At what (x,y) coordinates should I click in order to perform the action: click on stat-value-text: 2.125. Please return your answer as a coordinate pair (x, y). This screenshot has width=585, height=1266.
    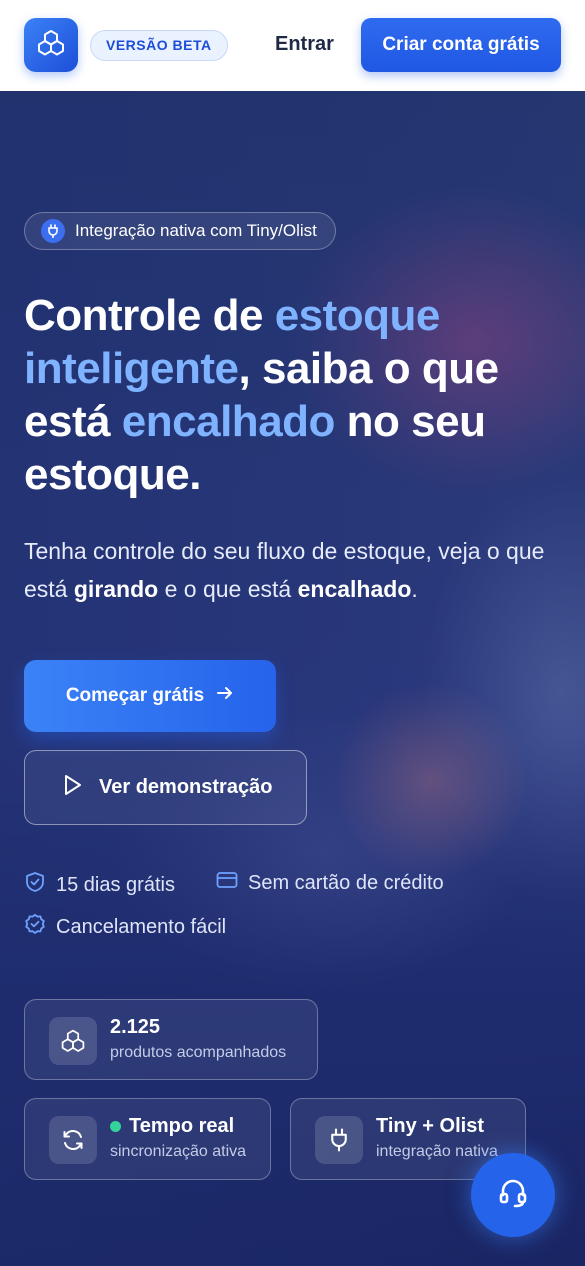
    Looking at the image, I should click on (135, 1027).